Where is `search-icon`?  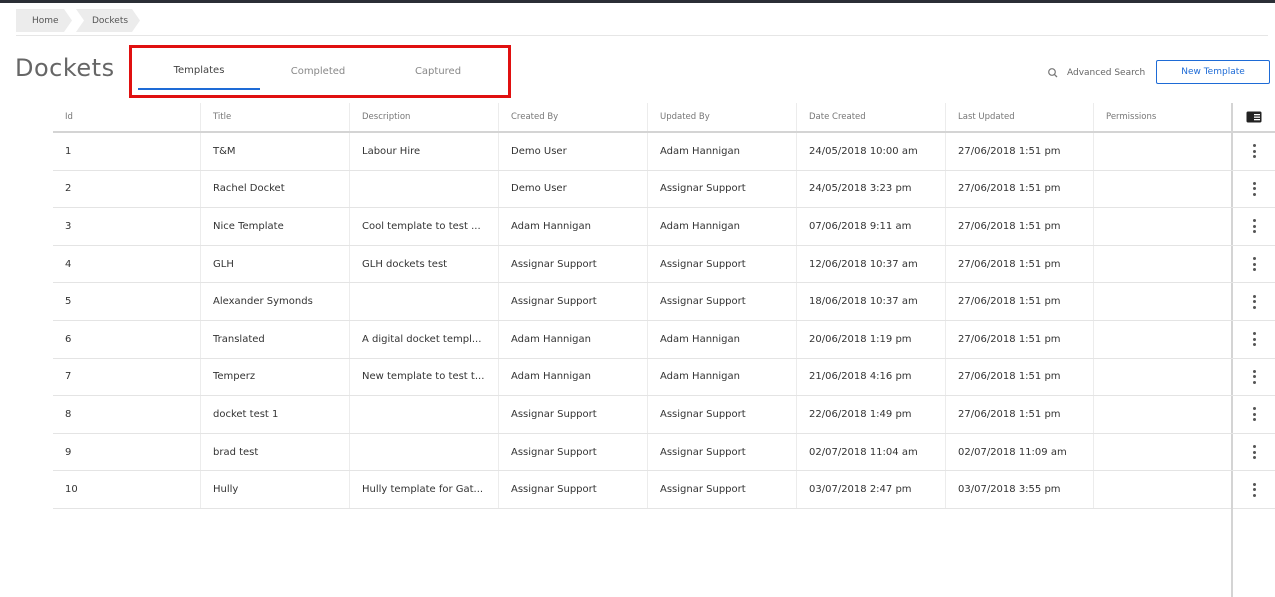 search-icon is located at coordinates (1053, 73).